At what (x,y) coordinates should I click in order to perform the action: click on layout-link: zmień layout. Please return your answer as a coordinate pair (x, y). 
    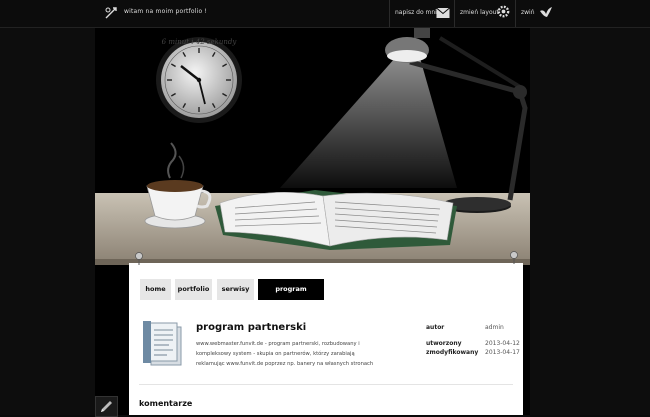
    Looking at the image, I should click on (479, 12).